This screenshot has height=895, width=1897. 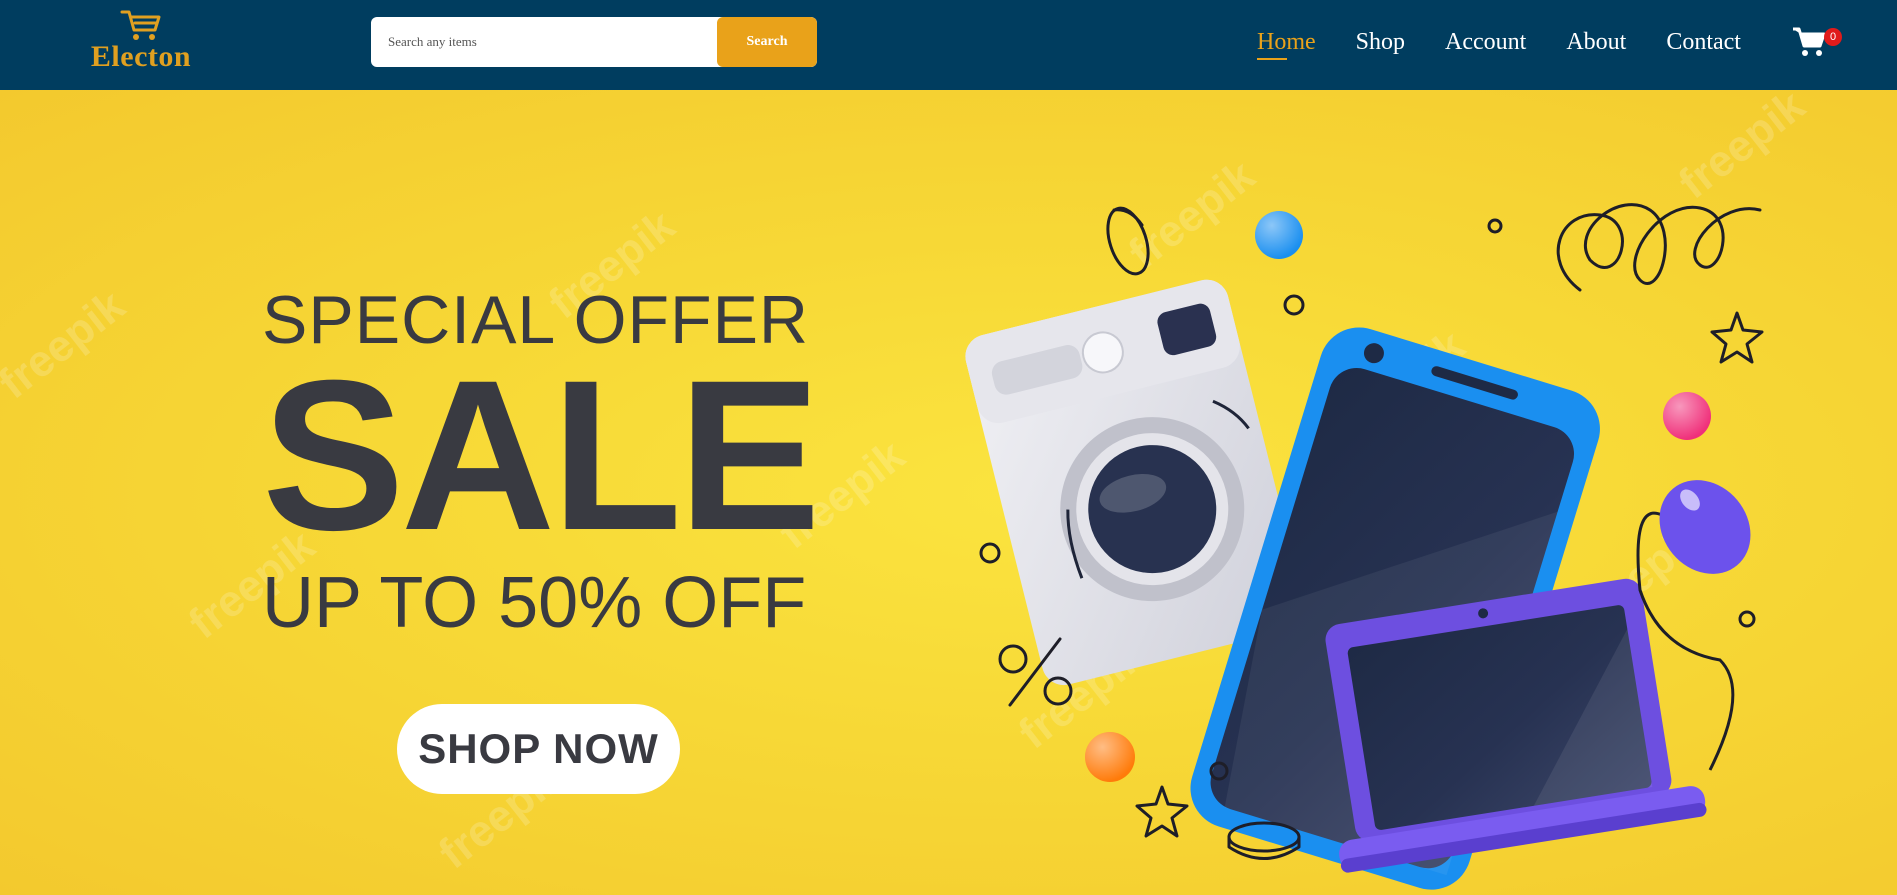 What do you see at coordinates (767, 42) in the screenshot?
I see `search-button: Search` at bounding box center [767, 42].